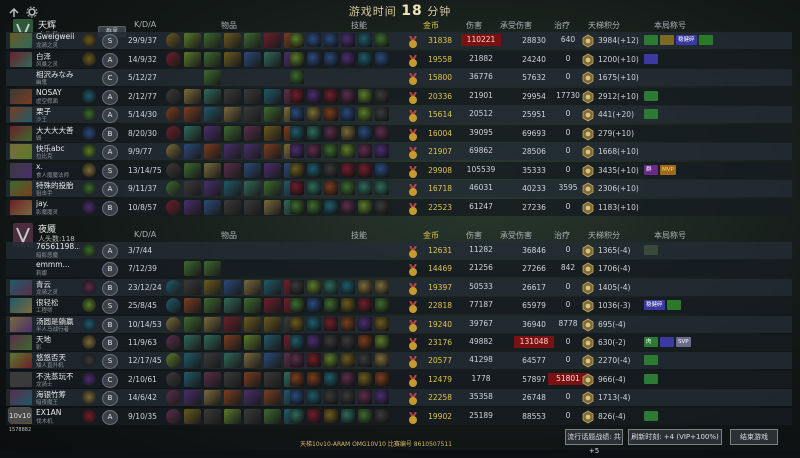 The image size is (800, 458). Describe the element at coordinates (651, 169) in the screenshot. I see `title-badge: 群` at that location.